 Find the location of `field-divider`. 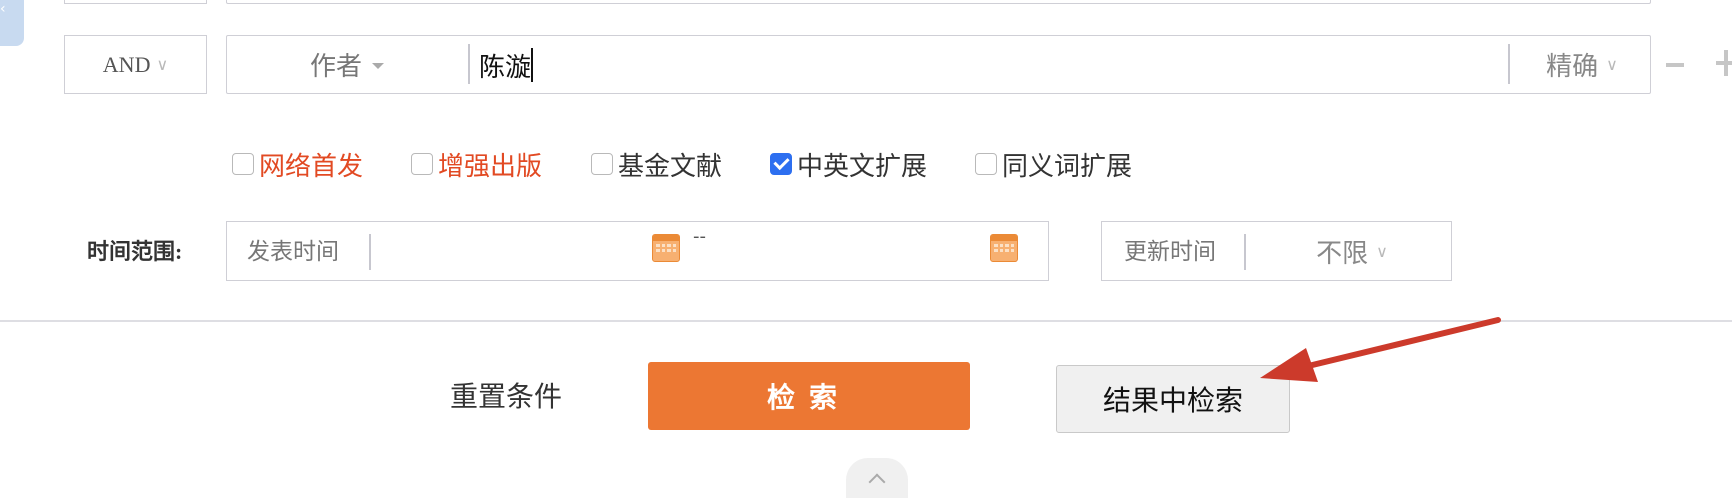

field-divider is located at coordinates (469, 64).